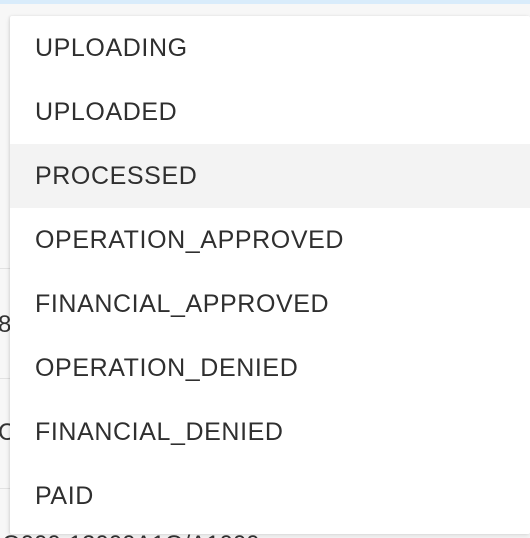 The height and width of the screenshot is (538, 530). I want to click on dropdown-option-processed: PROCESSED, so click(270, 176).